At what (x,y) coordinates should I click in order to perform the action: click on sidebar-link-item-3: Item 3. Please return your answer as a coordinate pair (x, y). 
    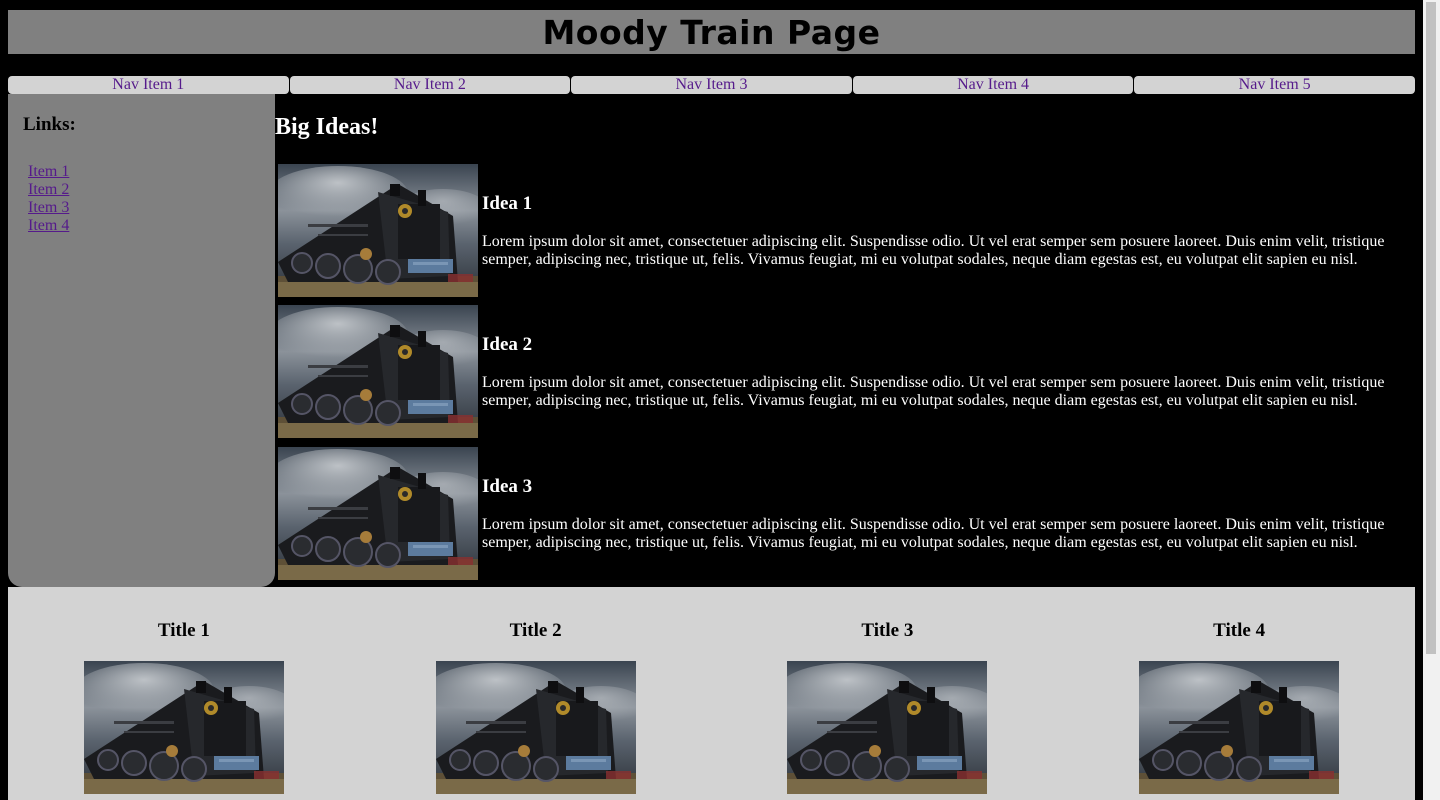
    Looking at the image, I should click on (48, 207).